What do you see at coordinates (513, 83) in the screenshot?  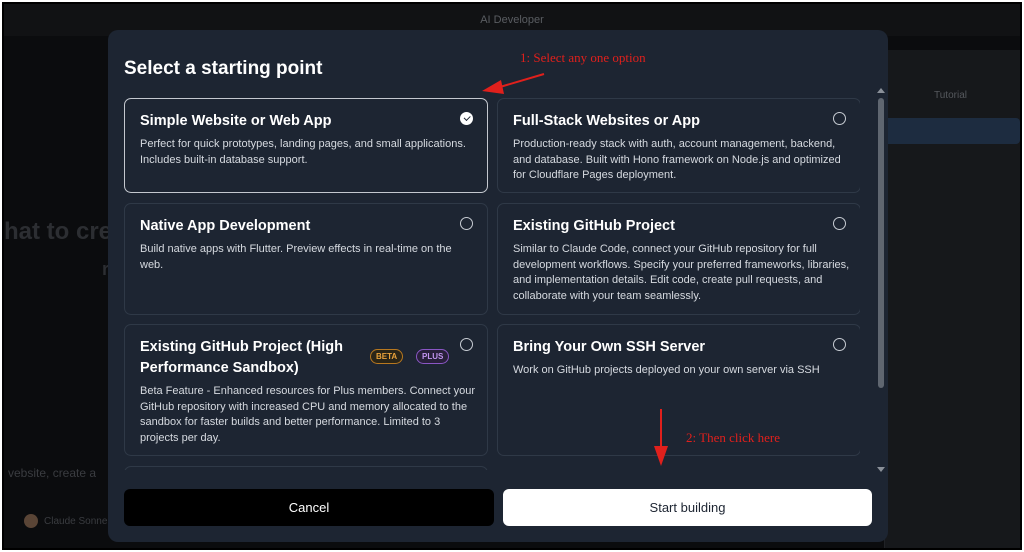 I see `arrow-1-icon` at bounding box center [513, 83].